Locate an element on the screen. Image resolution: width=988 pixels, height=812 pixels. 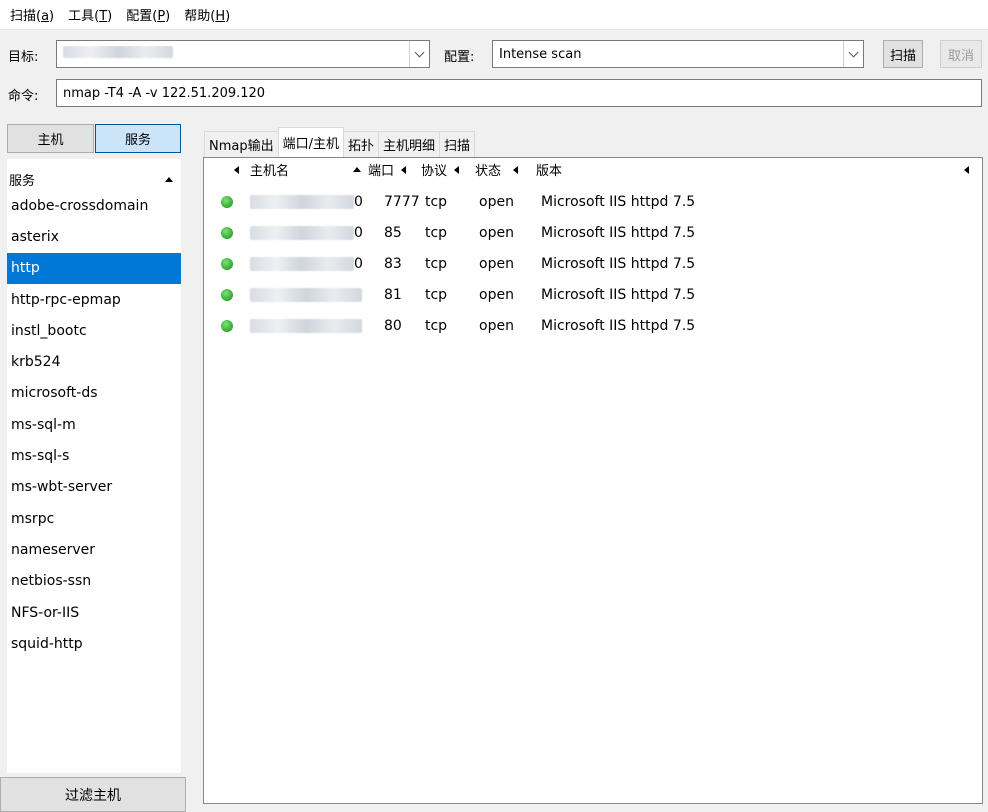
service-item-selected: http is located at coordinates (94, 268).